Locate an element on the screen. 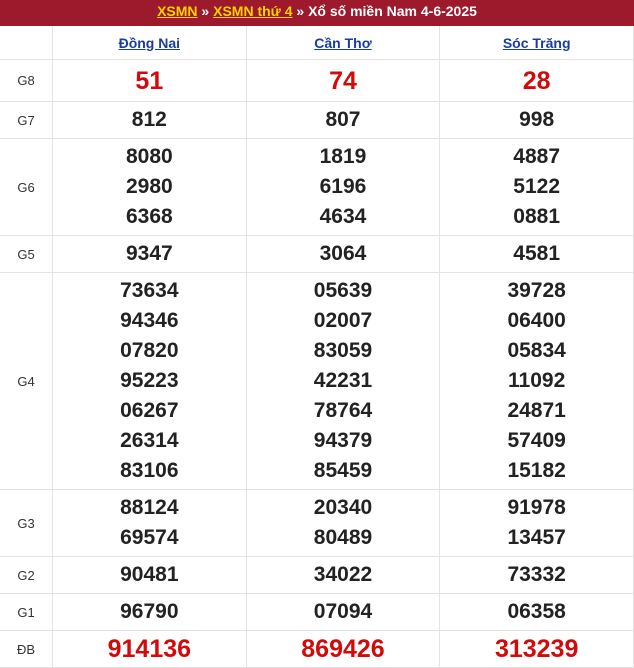 This screenshot has width=634, height=668. prize-number: 4581 is located at coordinates (537, 253).